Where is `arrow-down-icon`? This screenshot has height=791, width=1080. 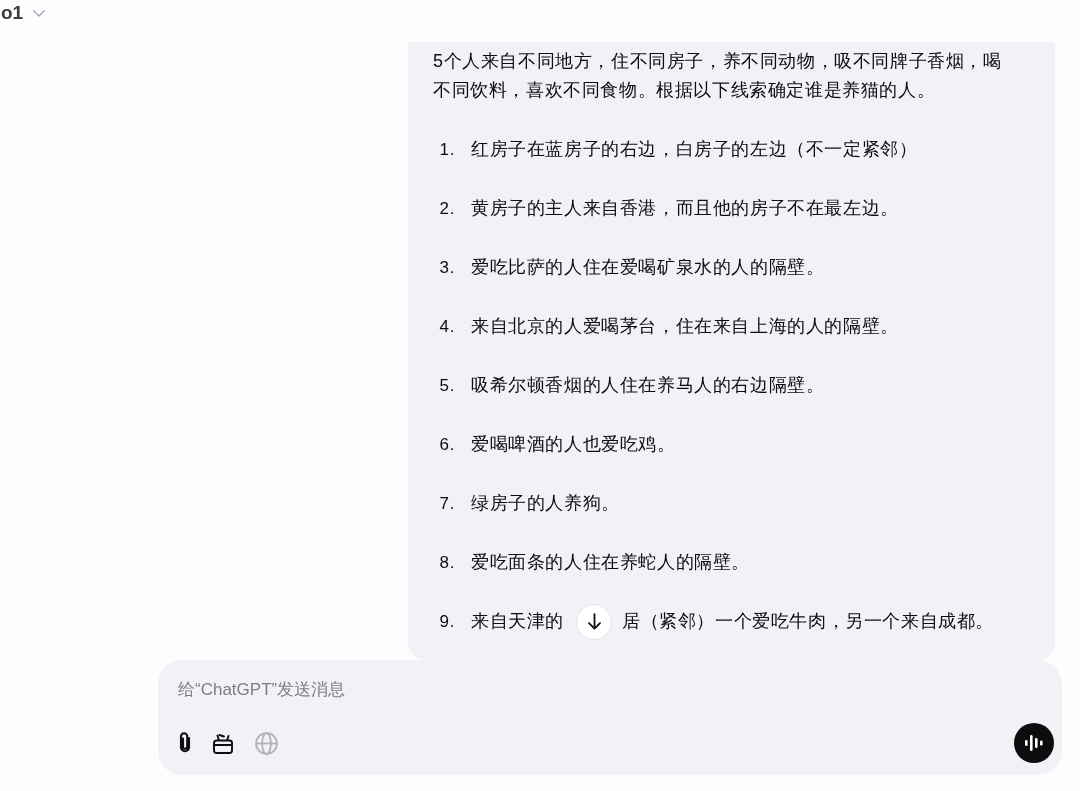 arrow-down-icon is located at coordinates (594, 621).